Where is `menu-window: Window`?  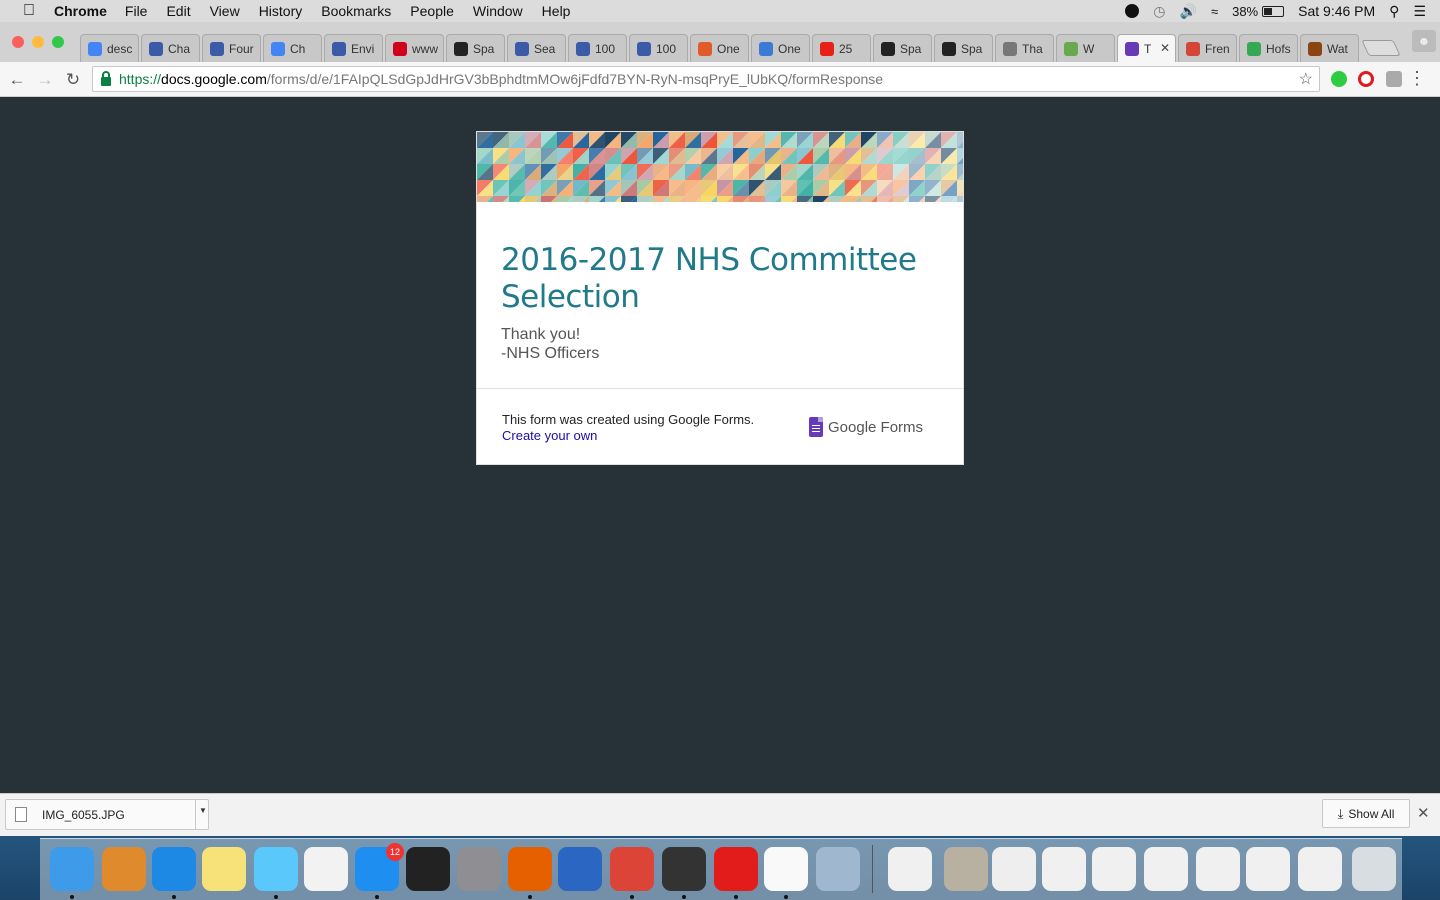 menu-window: Window is located at coordinates (498, 11).